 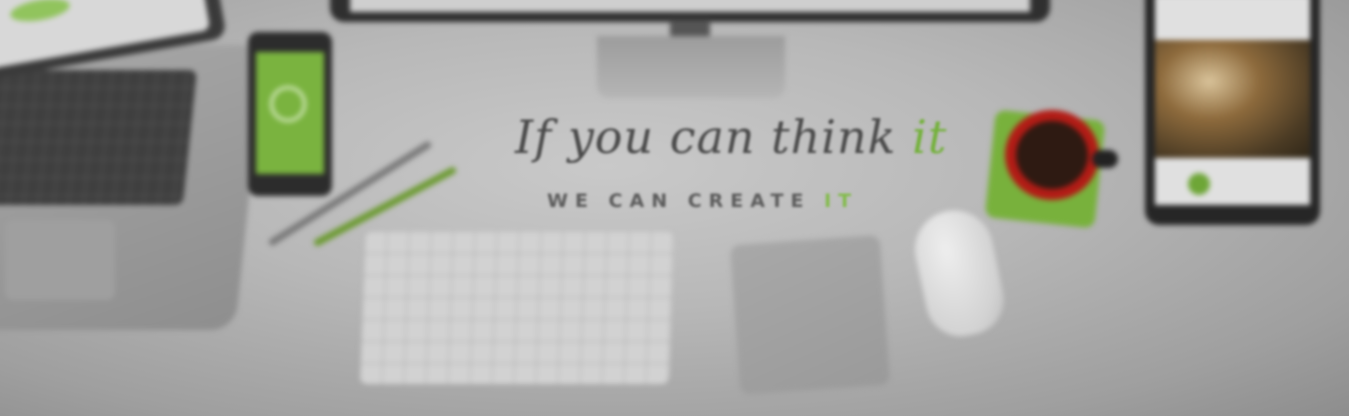 What do you see at coordinates (288, 104) in the screenshot?
I see `smartphone-logo-icon` at bounding box center [288, 104].